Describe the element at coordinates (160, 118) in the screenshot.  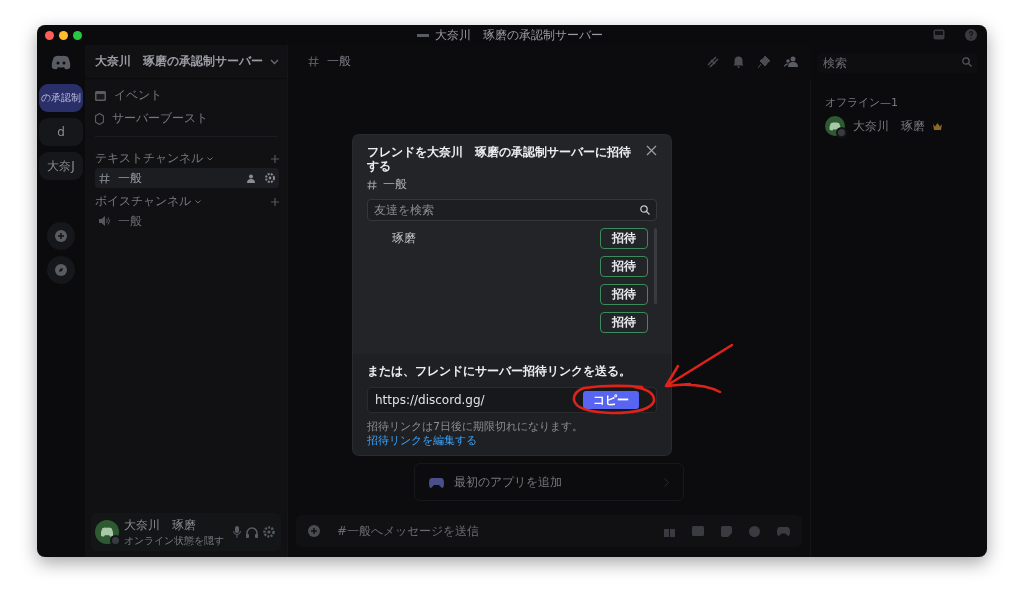
I see `sidebar-link: サーバーブースト` at that location.